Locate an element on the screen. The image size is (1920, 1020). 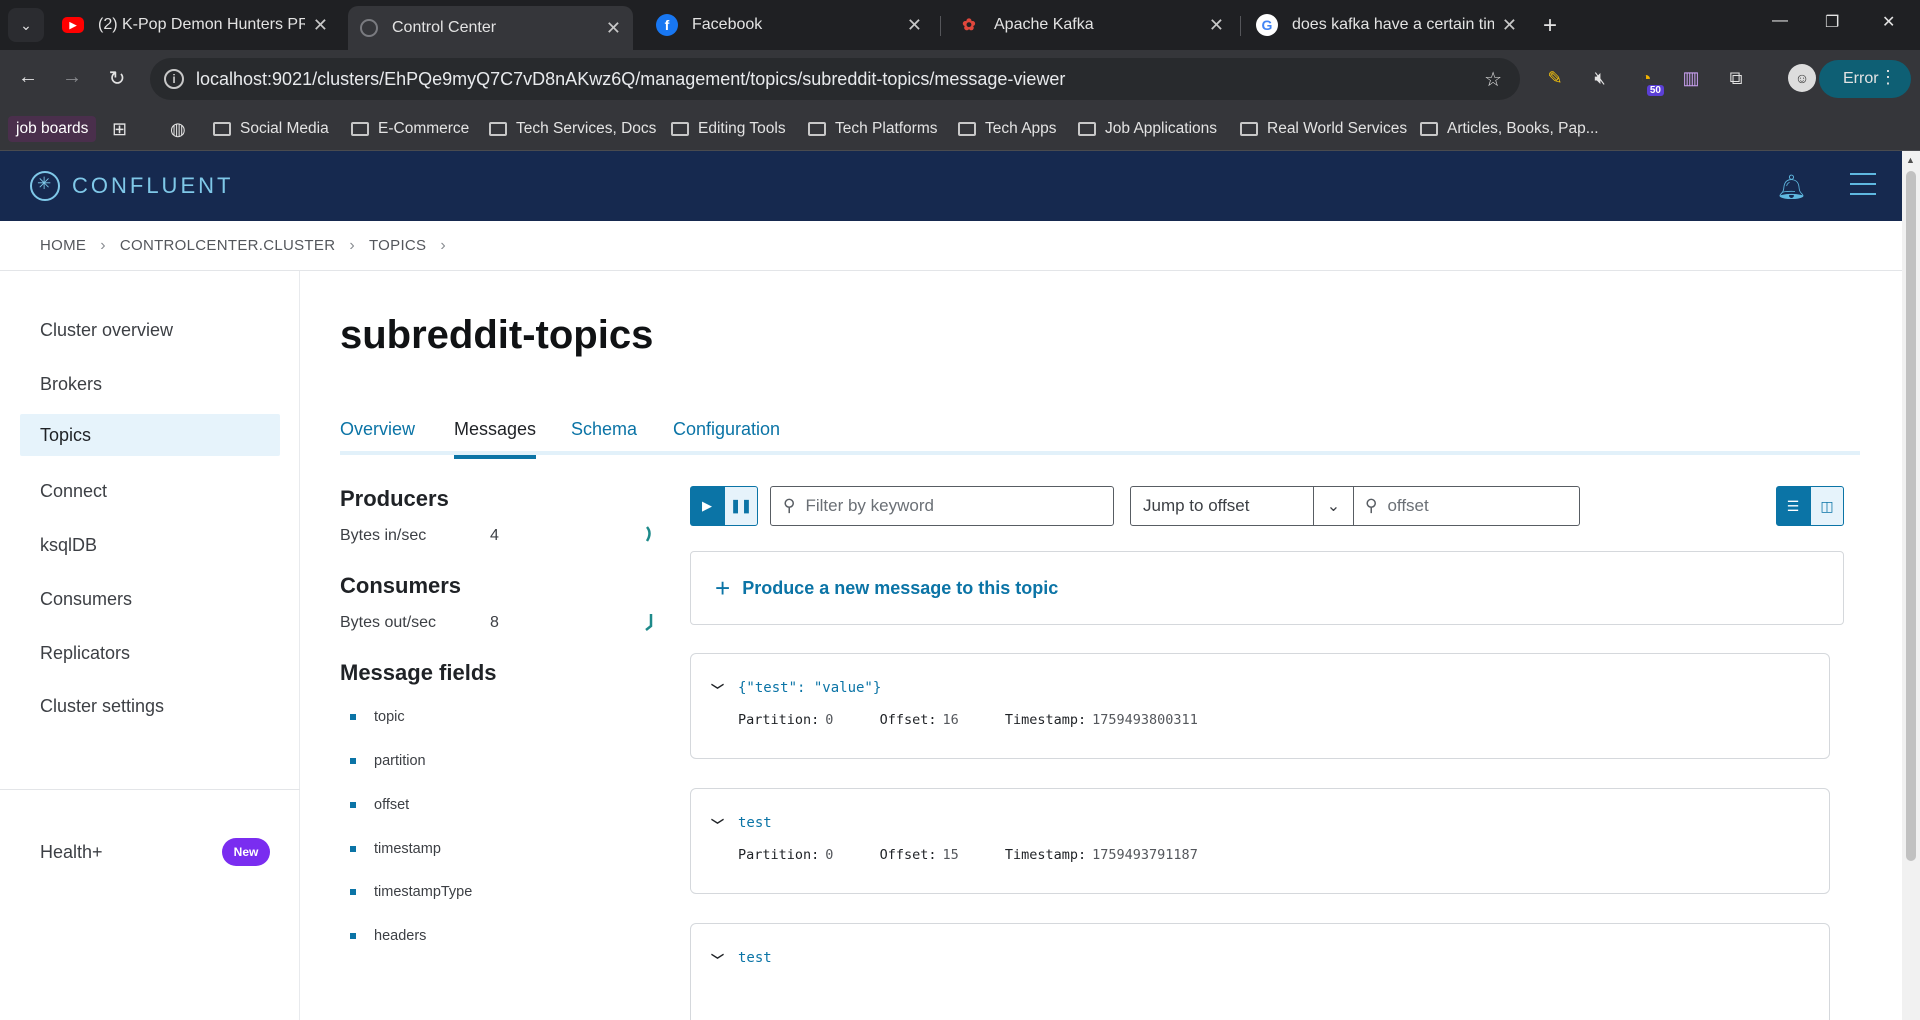
breadcrumb-cluster: CONTROLCENTER.CLUSTER is located at coordinates (228, 245).